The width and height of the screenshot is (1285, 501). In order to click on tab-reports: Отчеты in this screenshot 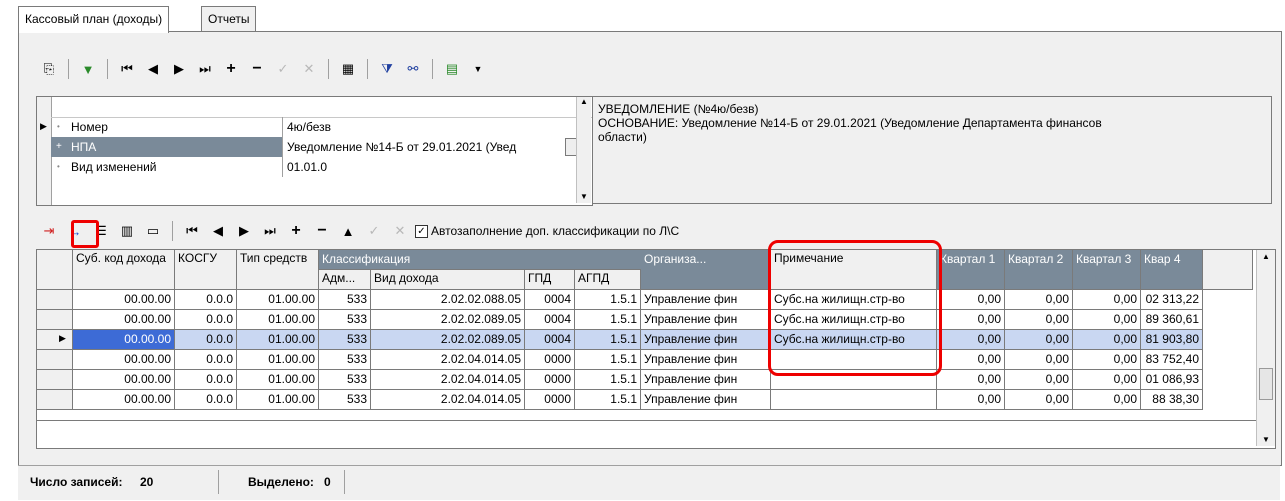, I will do `click(229, 18)`.